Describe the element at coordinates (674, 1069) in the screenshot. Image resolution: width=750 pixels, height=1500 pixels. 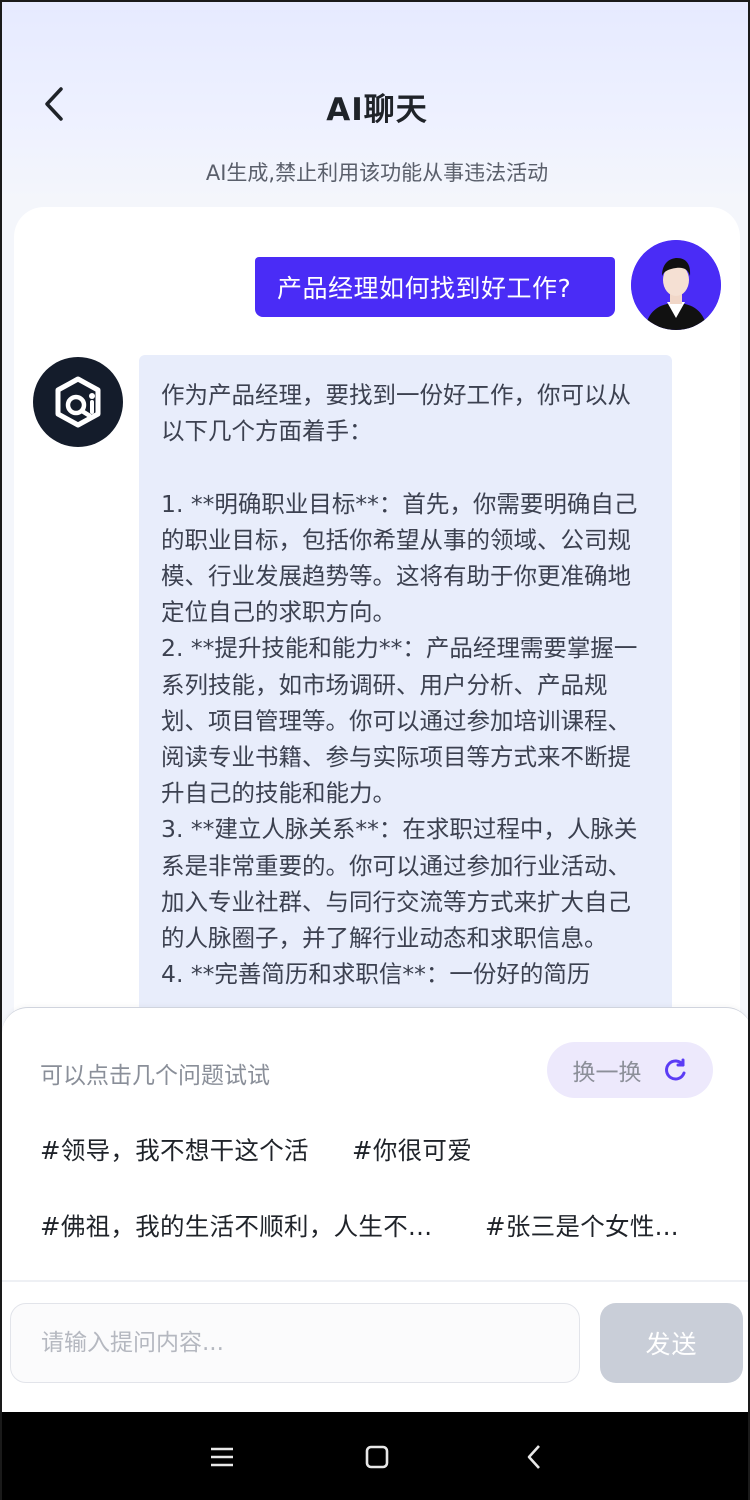
I see `refresh-icon` at that location.